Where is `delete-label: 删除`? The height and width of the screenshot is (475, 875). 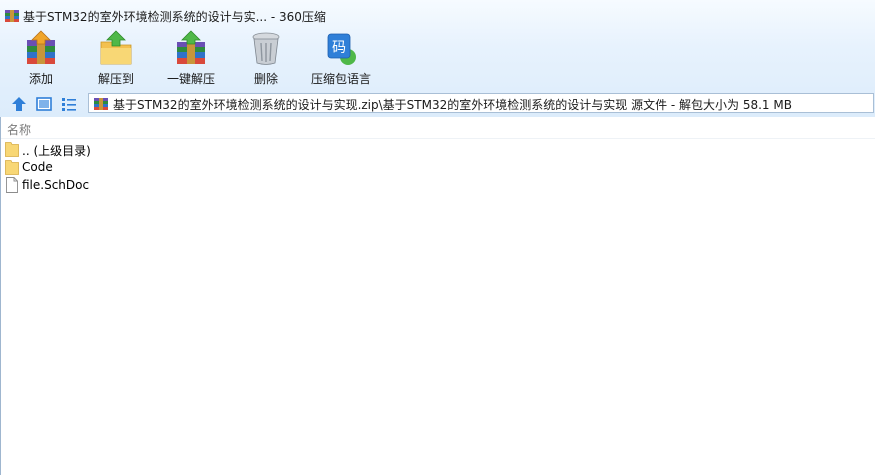
delete-label: 删除 is located at coordinates (265, 79).